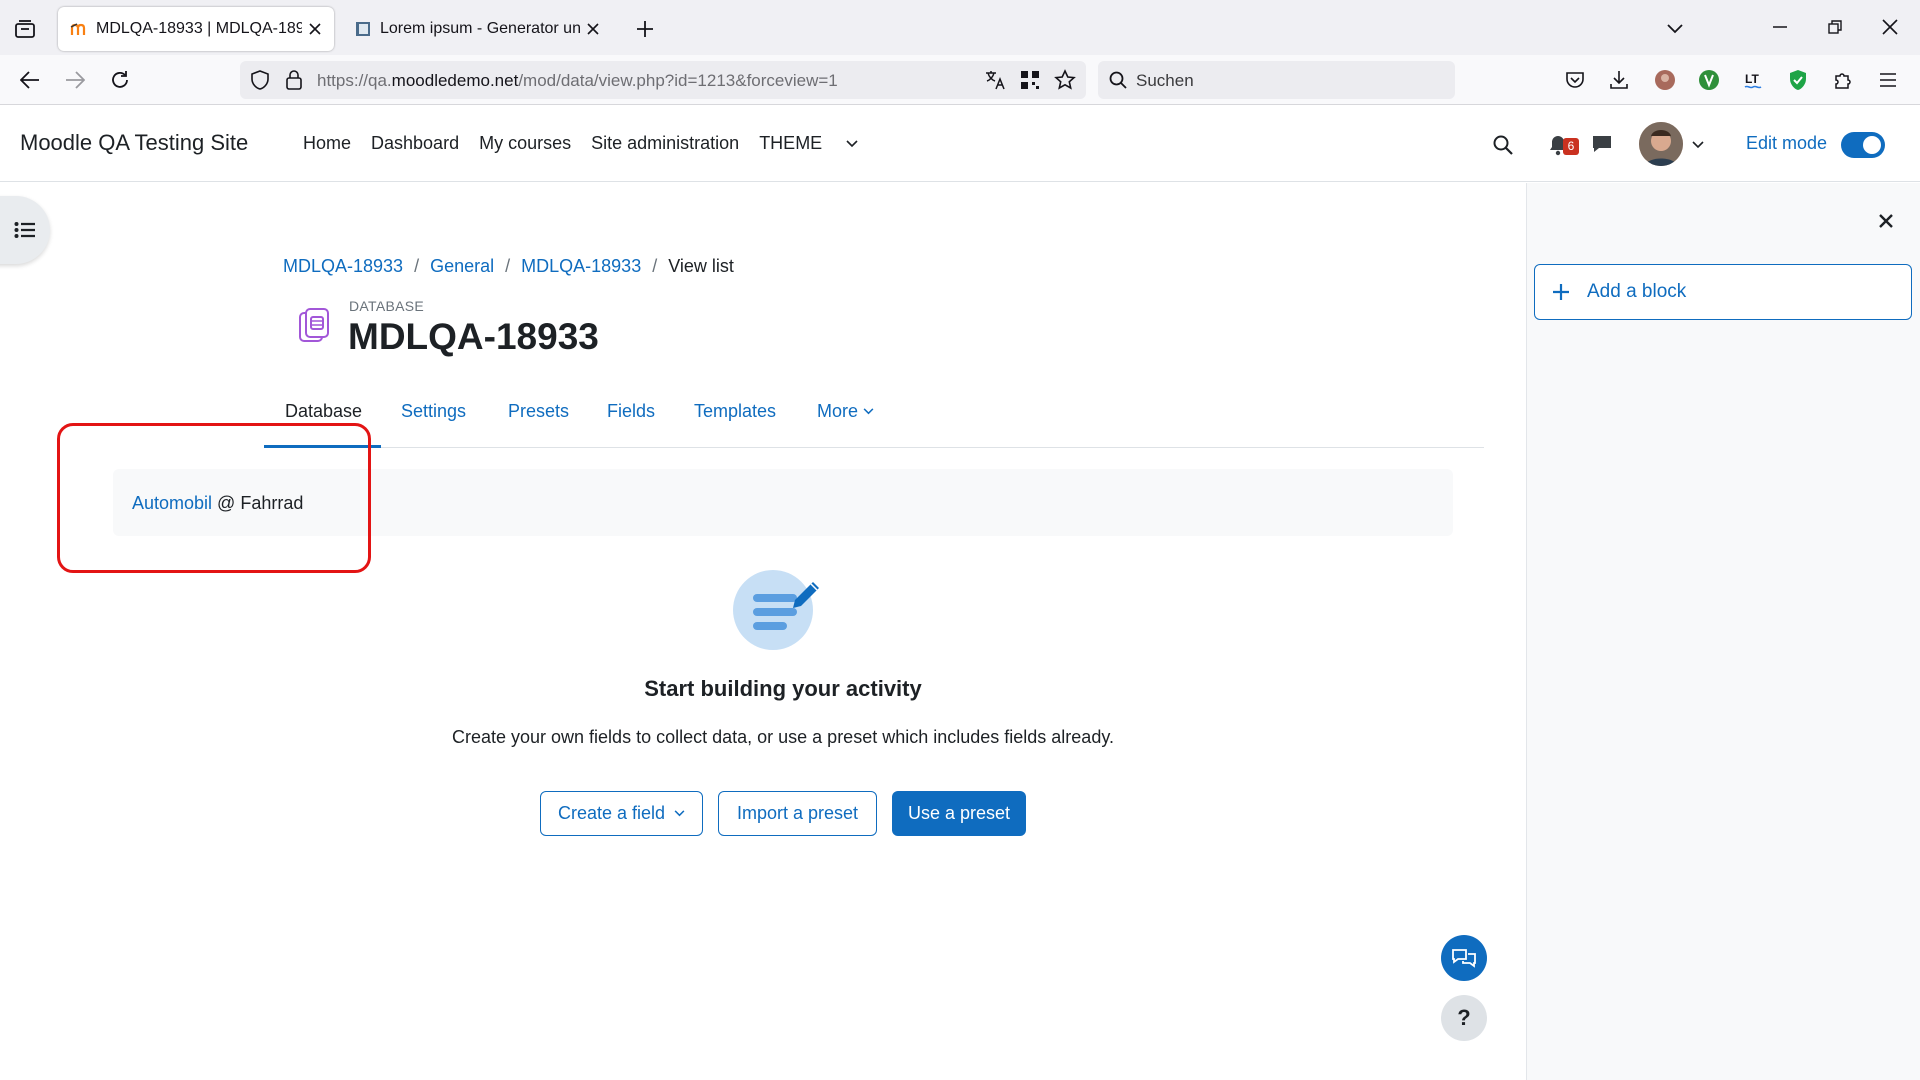 The width and height of the screenshot is (1920, 1080). I want to click on lock-icon, so click(294, 80).